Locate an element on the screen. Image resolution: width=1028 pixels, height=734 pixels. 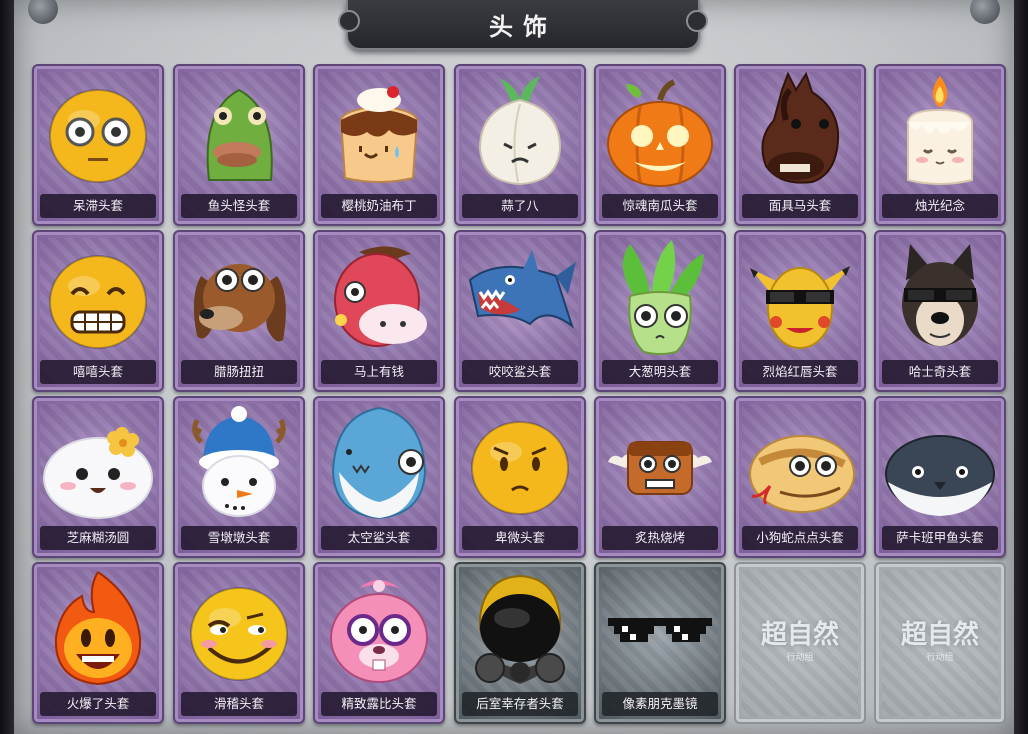
headwear-card: 面具马头套 is located at coordinates (800, 145).